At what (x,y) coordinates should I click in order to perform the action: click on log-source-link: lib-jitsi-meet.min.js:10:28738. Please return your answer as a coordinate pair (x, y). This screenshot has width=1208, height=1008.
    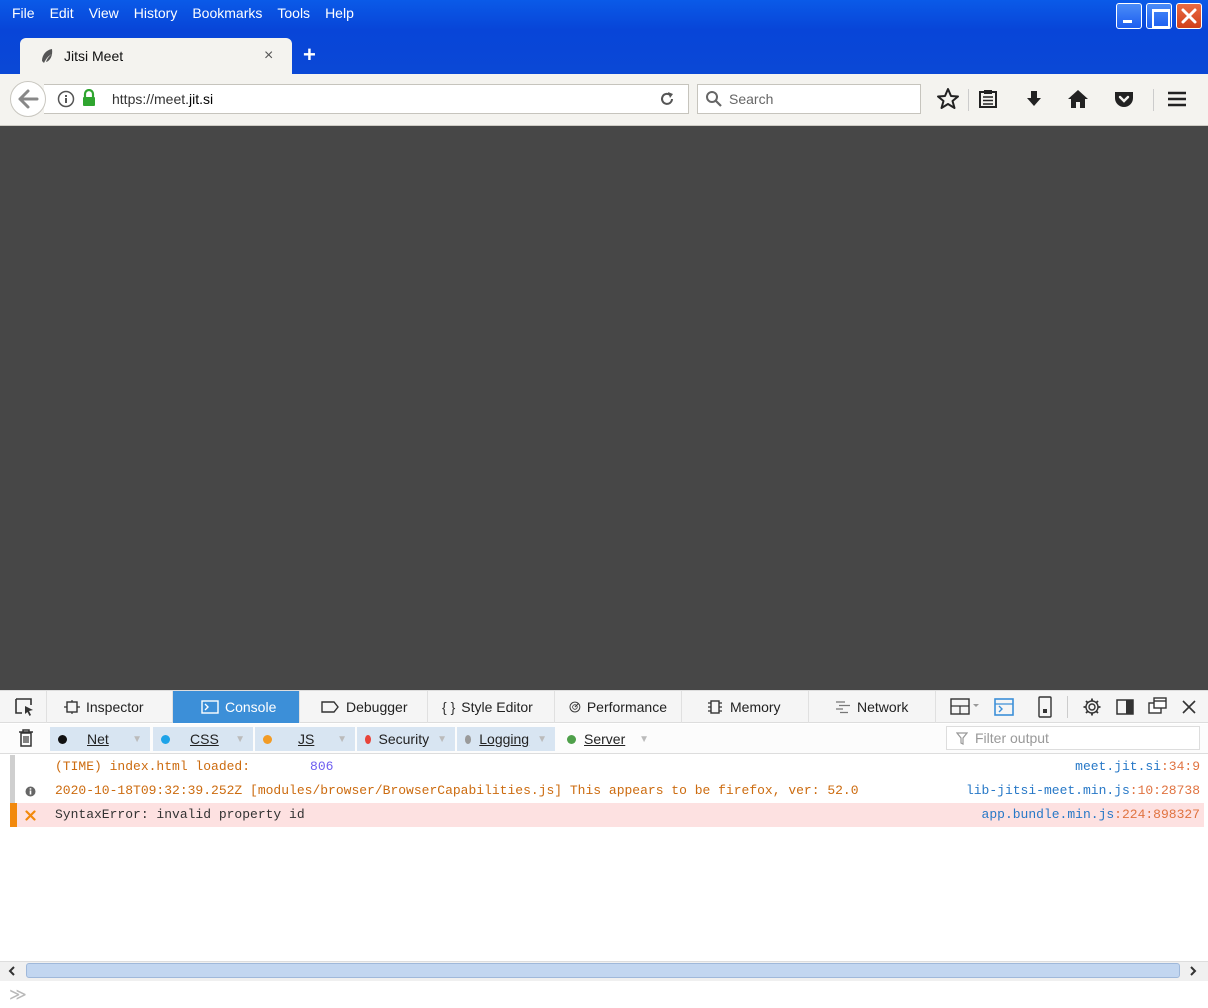
    Looking at the image, I should click on (1079, 791).